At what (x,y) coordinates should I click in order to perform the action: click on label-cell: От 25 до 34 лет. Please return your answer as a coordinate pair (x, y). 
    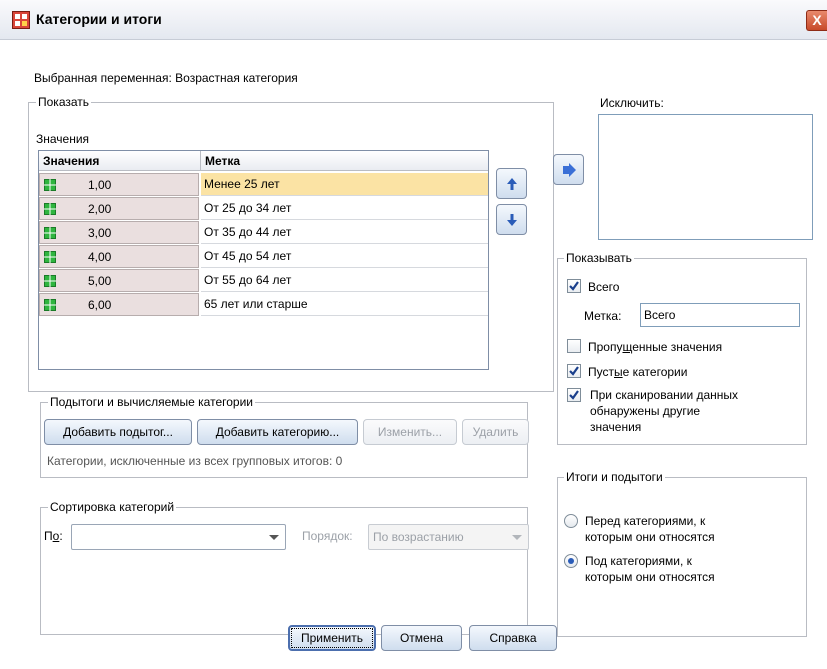
    Looking at the image, I should click on (344, 208).